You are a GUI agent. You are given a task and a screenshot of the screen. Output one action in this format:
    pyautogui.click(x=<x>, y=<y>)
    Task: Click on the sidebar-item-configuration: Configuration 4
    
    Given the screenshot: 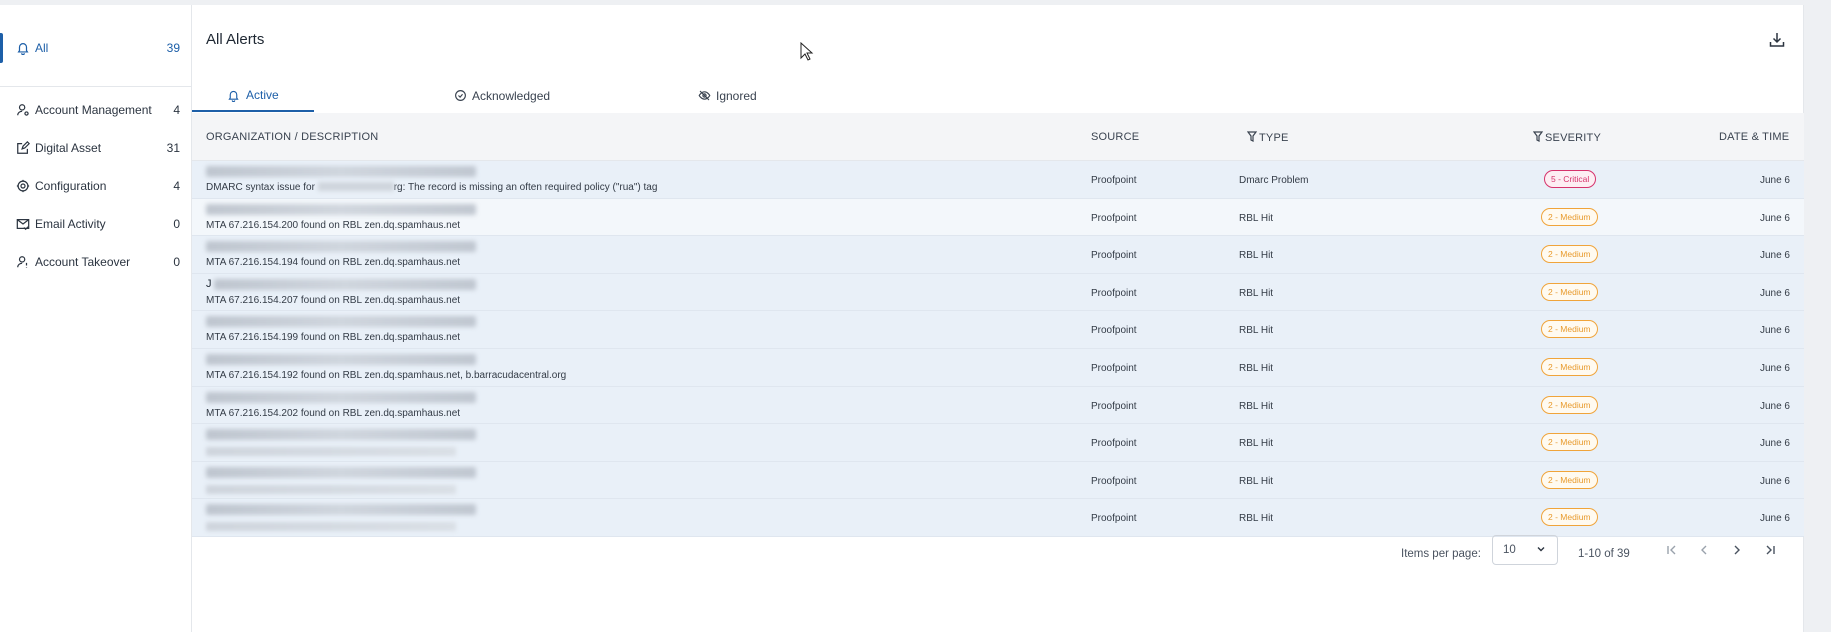 What is the action you would take?
    pyautogui.click(x=95, y=186)
    